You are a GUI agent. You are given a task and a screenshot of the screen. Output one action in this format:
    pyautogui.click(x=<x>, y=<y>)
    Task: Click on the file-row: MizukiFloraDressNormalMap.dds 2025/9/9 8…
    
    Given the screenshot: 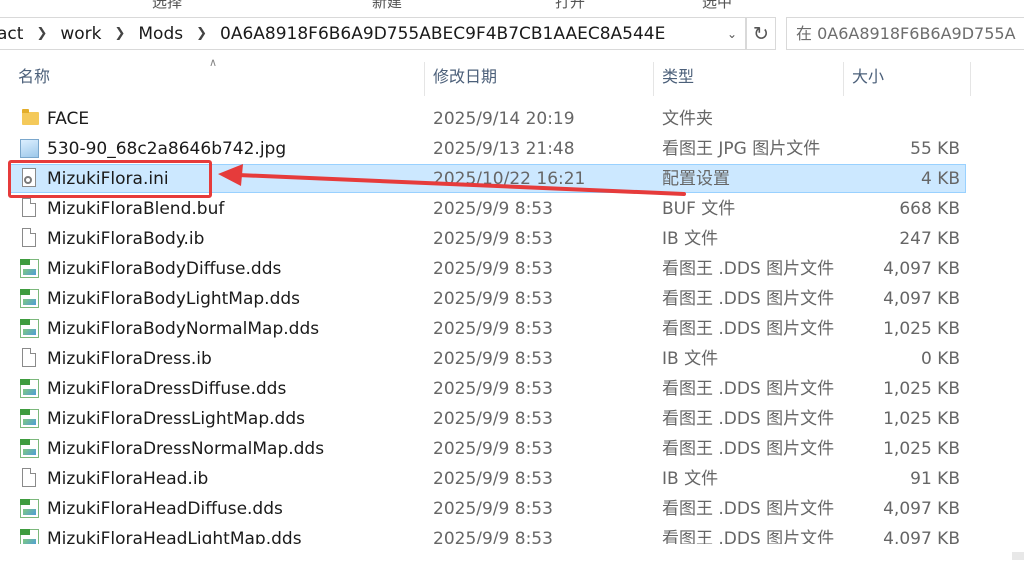 What is the action you would take?
    pyautogui.click(x=512, y=449)
    